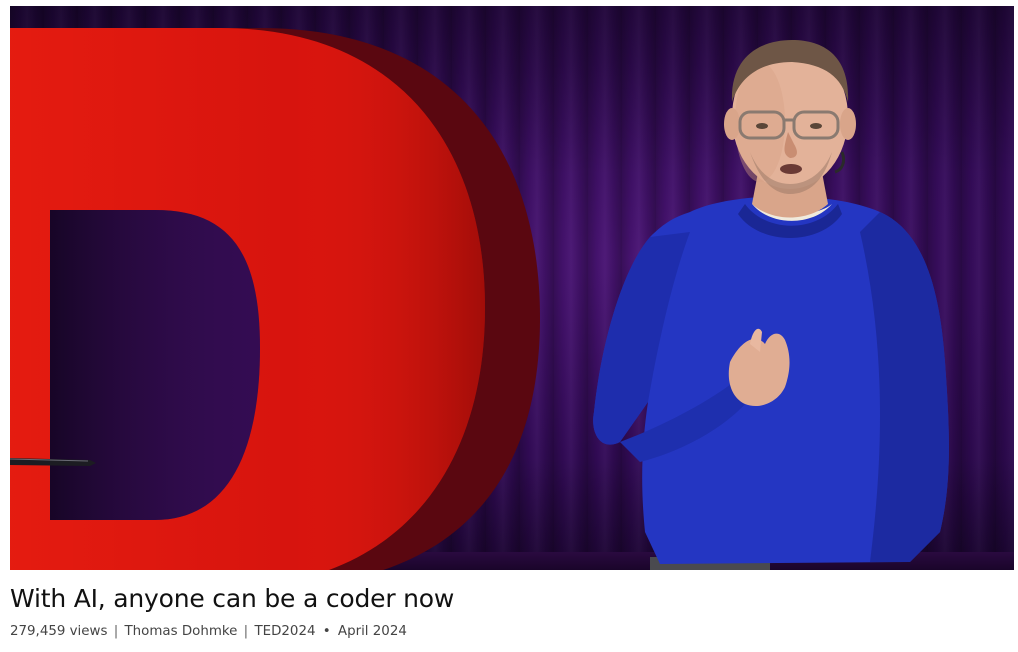 Image resolution: width=1018 pixels, height=652 pixels. I want to click on event-name: TED2024, so click(285, 631).